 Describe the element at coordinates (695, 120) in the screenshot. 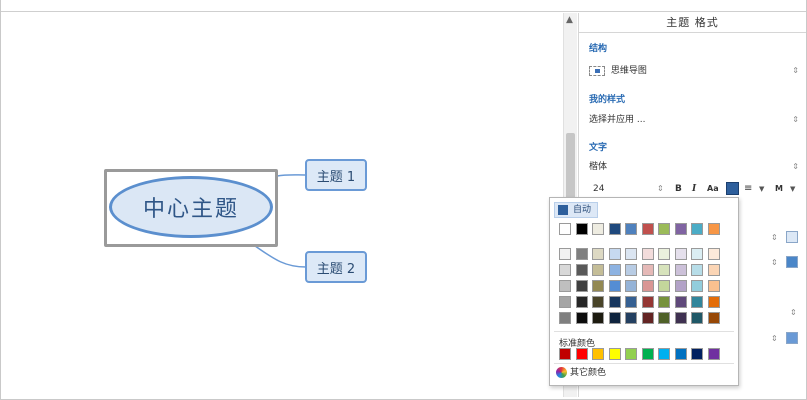

I see `style-select: 选择并应用 ... ⇕` at that location.